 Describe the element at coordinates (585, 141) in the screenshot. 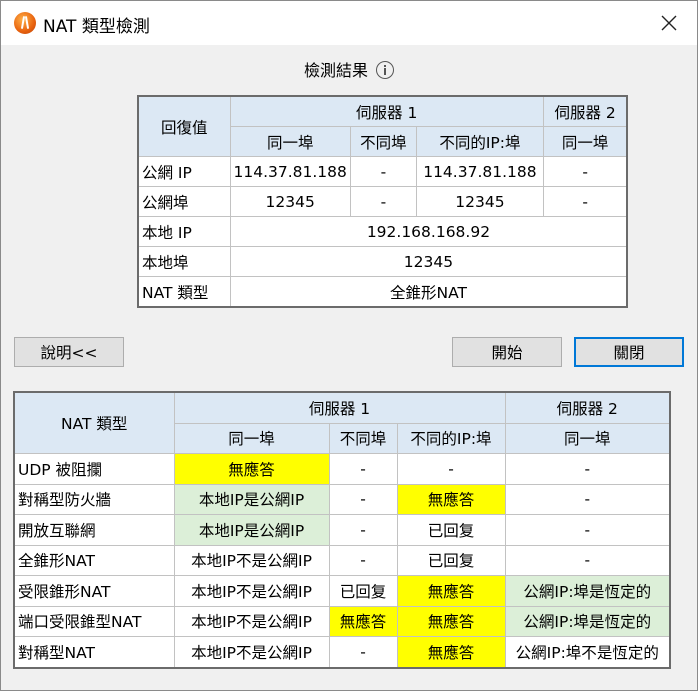

I see `server2-same-port-header: 同一埠` at that location.